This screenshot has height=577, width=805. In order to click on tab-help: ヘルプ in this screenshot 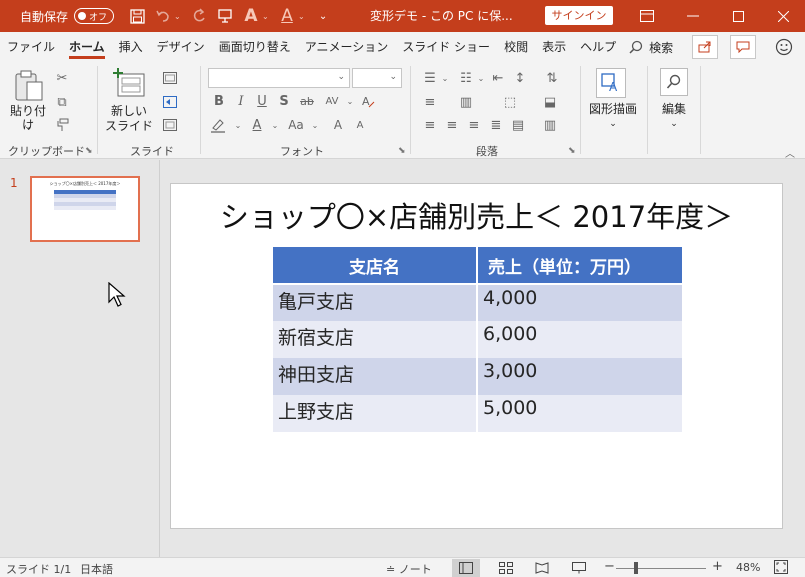, I will do `click(598, 47)`.